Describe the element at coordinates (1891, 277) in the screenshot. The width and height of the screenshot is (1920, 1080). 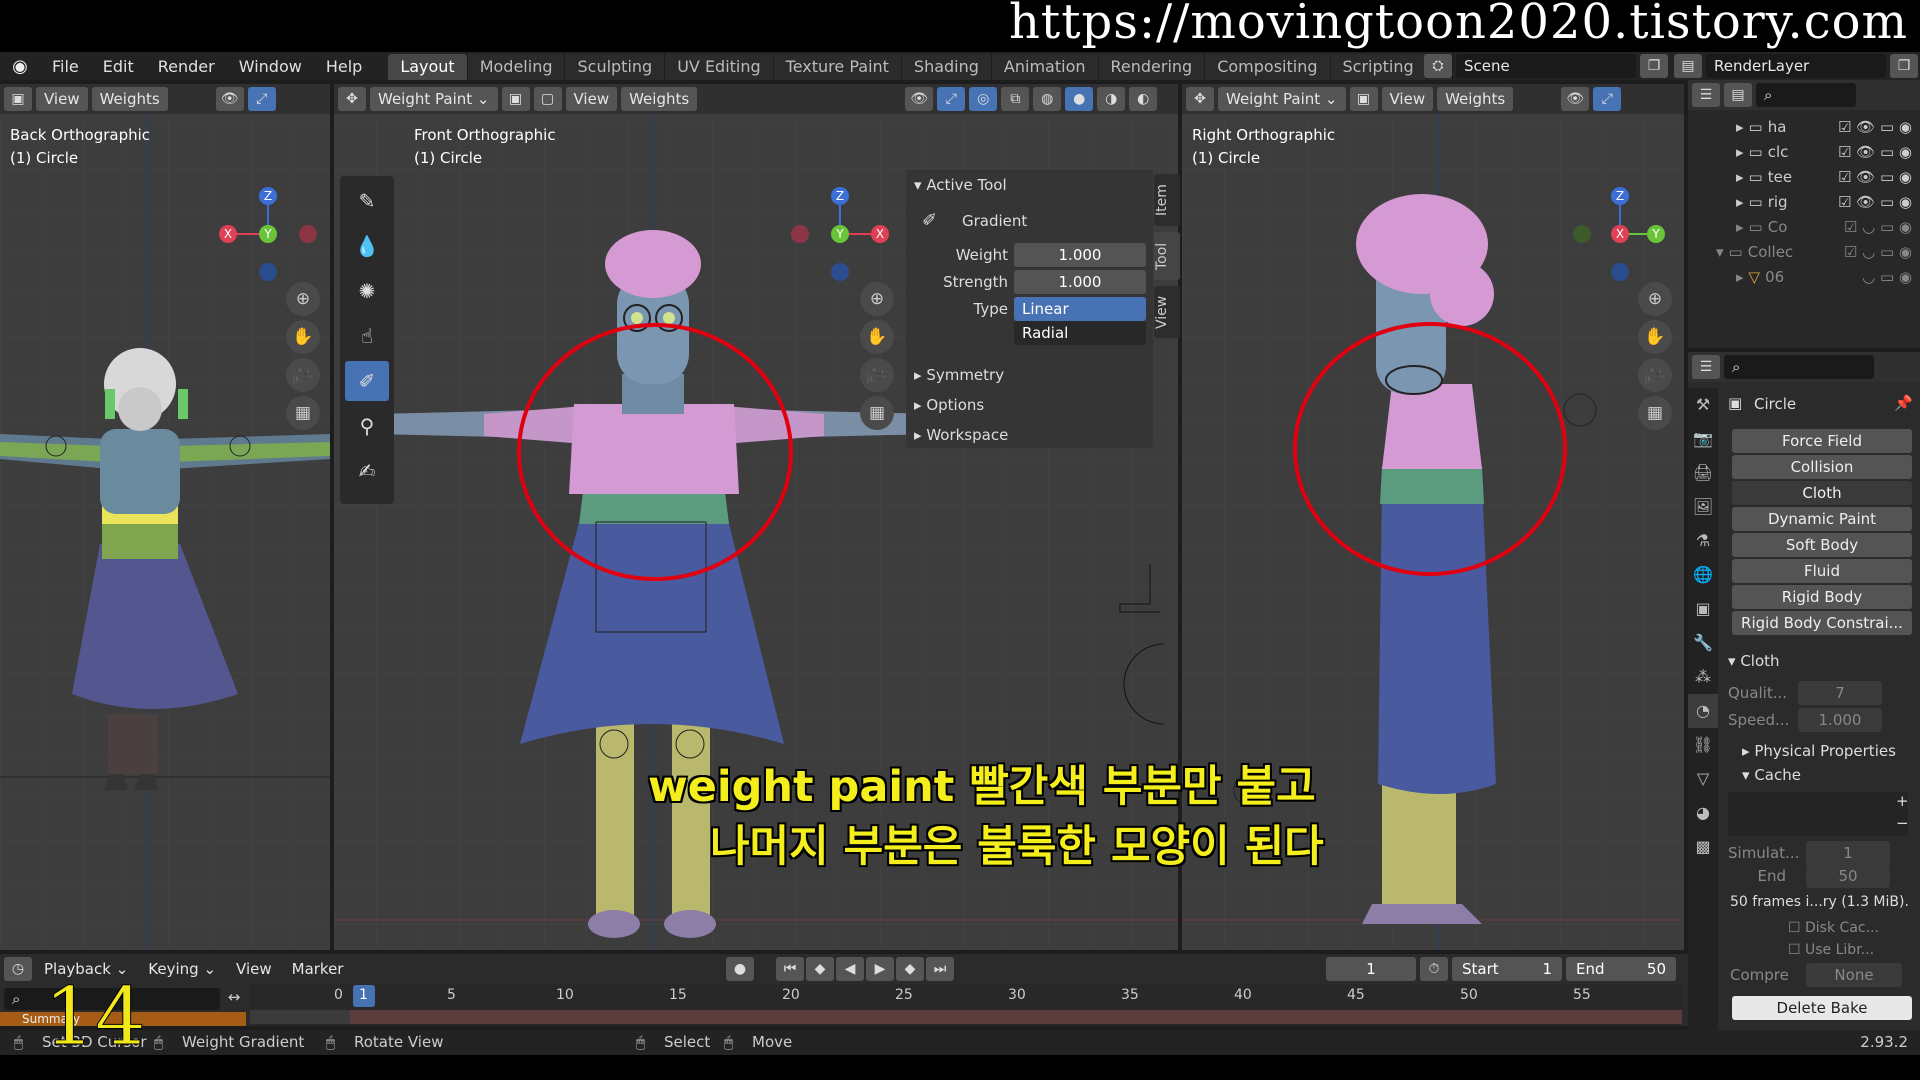
I see `row-toggles-icon: ◡ ▭ ◉` at that location.